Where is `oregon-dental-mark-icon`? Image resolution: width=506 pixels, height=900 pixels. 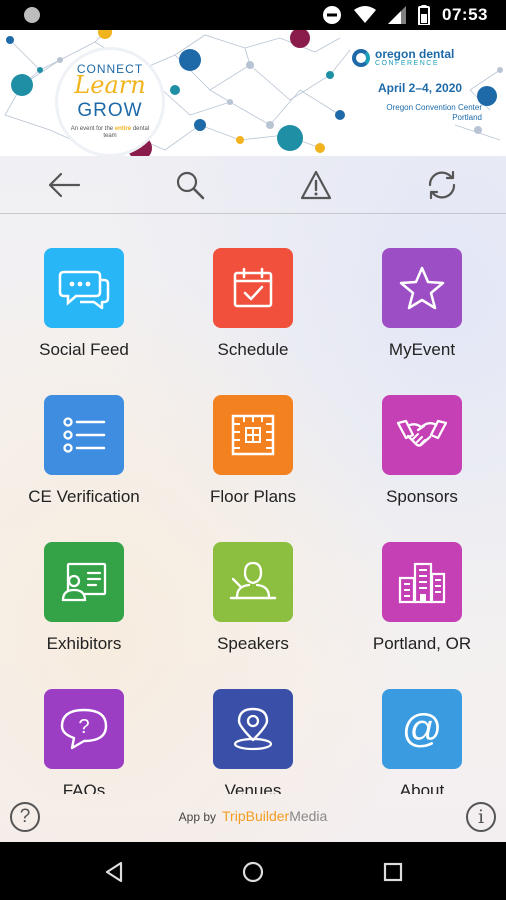 oregon-dental-mark-icon is located at coordinates (361, 57).